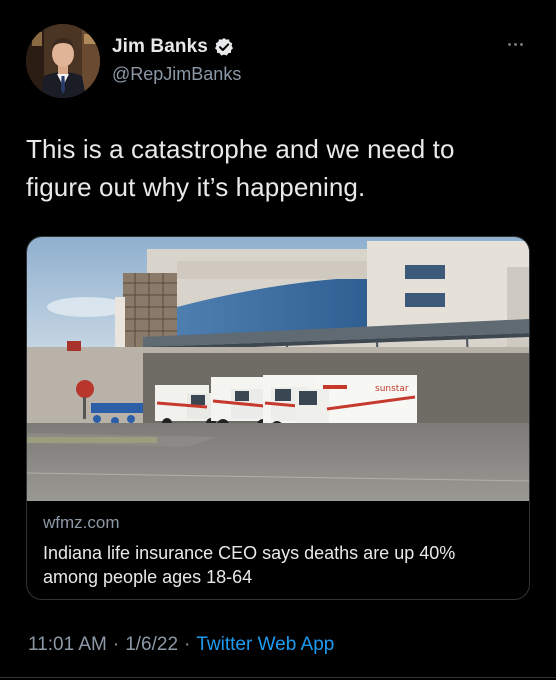  What do you see at coordinates (520, 44) in the screenshot?
I see `more-options-icon` at bounding box center [520, 44].